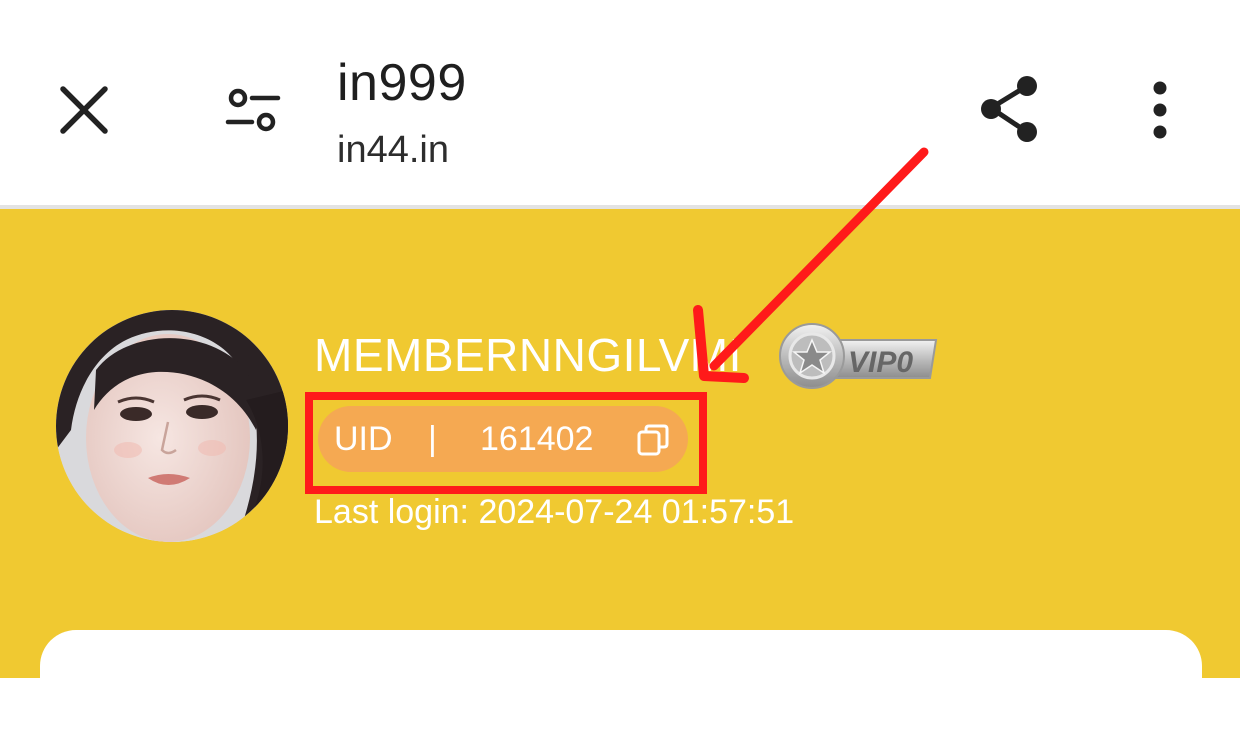  Describe the element at coordinates (528, 355) in the screenshot. I see `username: MEMBERNNGILVMI` at that location.